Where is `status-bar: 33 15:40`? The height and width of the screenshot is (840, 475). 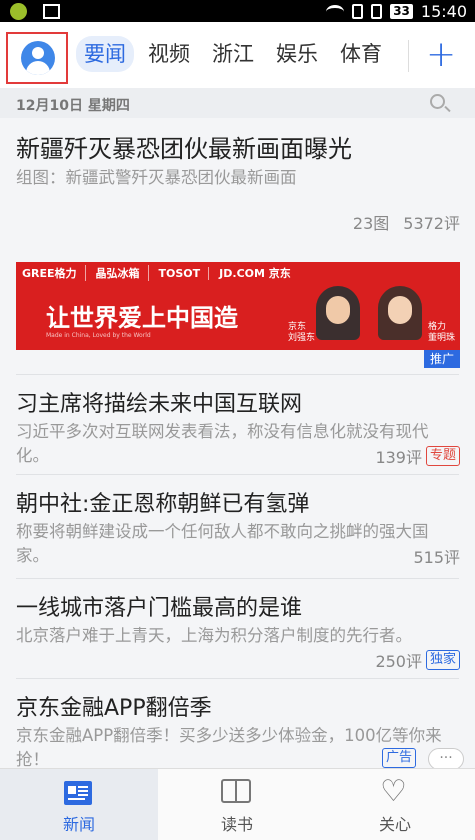 status-bar: 33 15:40 is located at coordinates (237, 11).